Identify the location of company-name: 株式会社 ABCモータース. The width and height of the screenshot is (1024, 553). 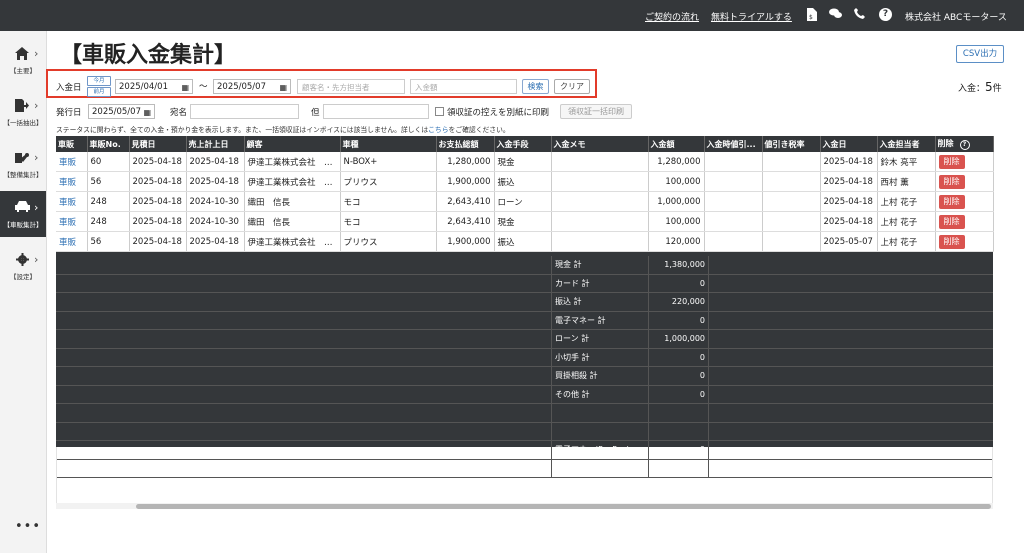
(956, 18).